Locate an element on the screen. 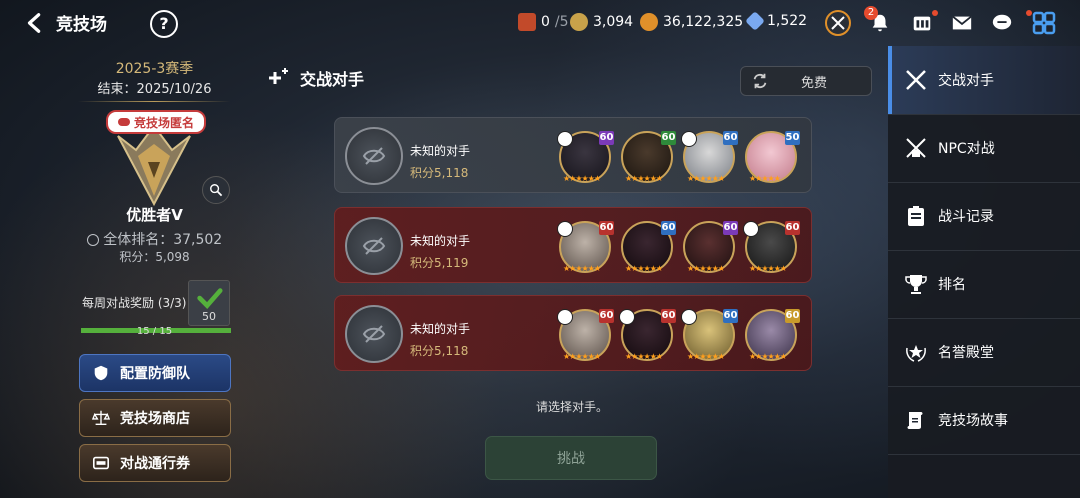  arena-anonymous-badge: 竞技场匿名 is located at coordinates (156, 122).